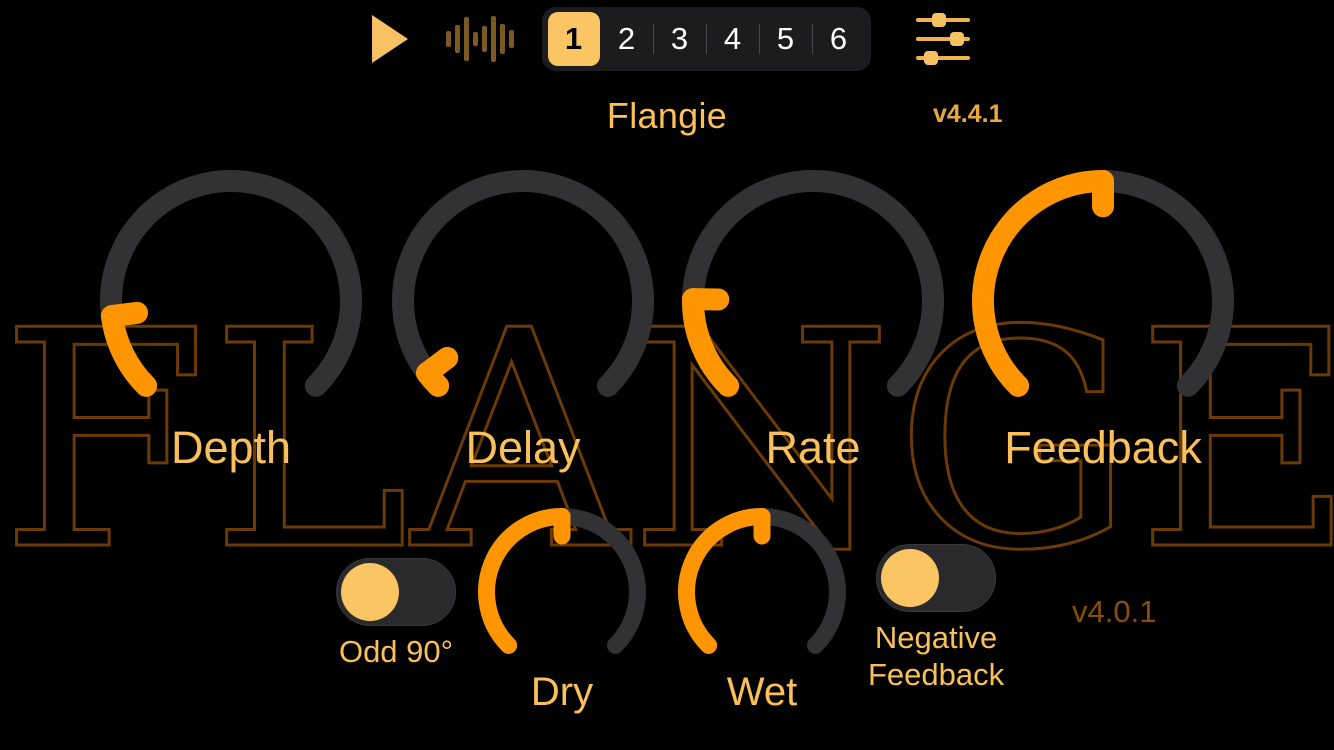 The height and width of the screenshot is (750, 1334). Describe the element at coordinates (813, 447) in the screenshot. I see `knob-label-rate: Rate` at that location.